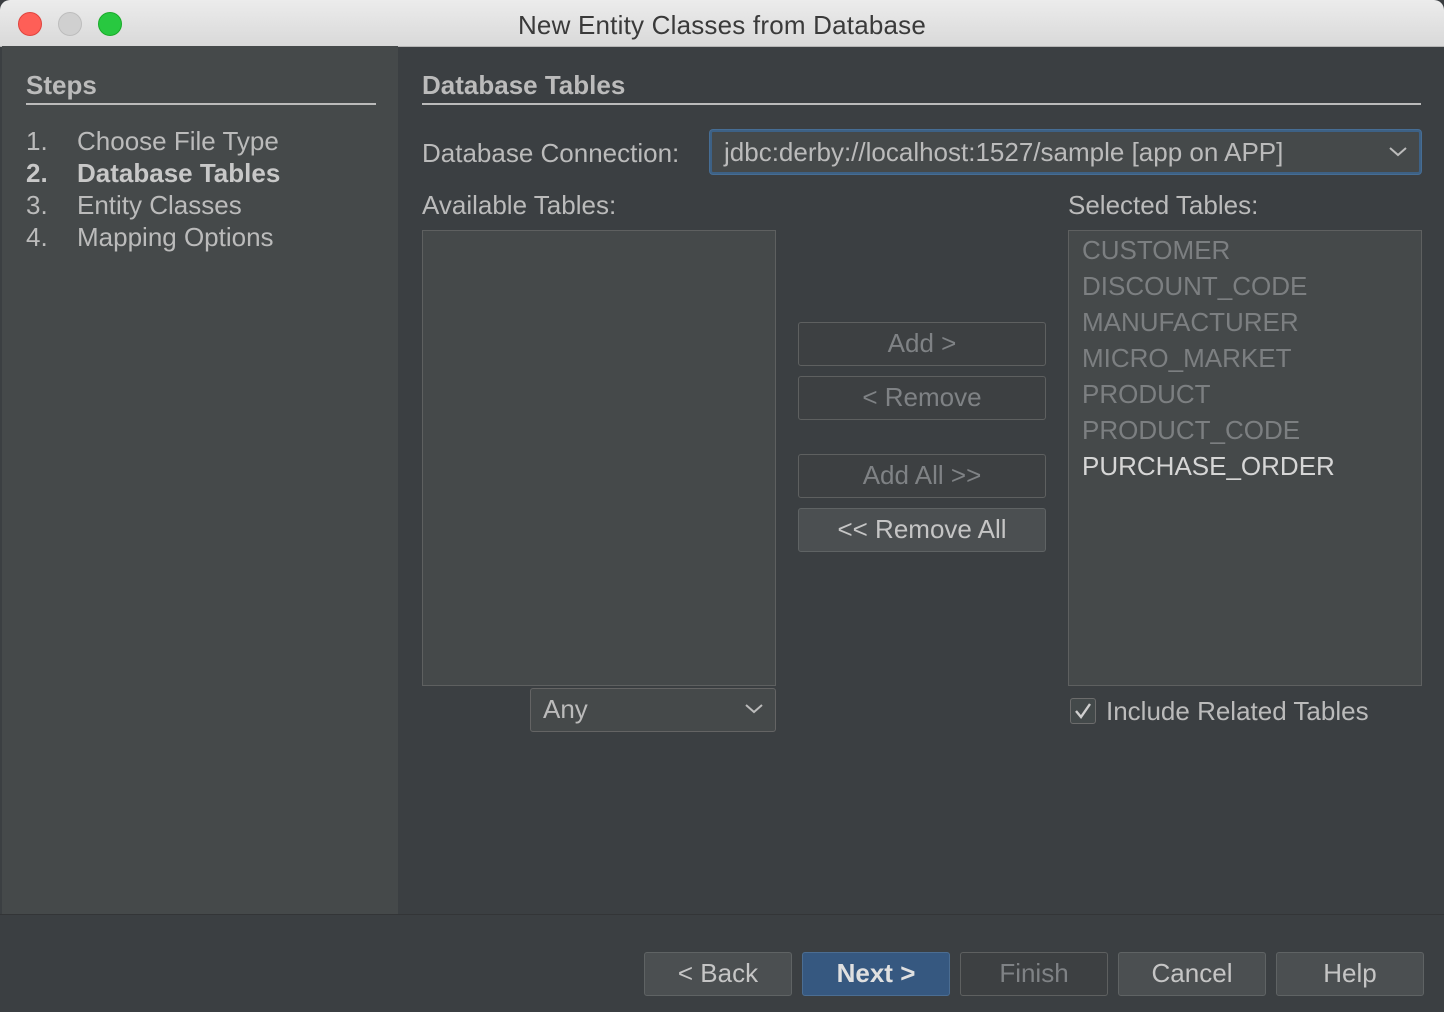 The image size is (1444, 1012). What do you see at coordinates (159, 205) in the screenshot?
I see `step-label: Entity Classes` at bounding box center [159, 205].